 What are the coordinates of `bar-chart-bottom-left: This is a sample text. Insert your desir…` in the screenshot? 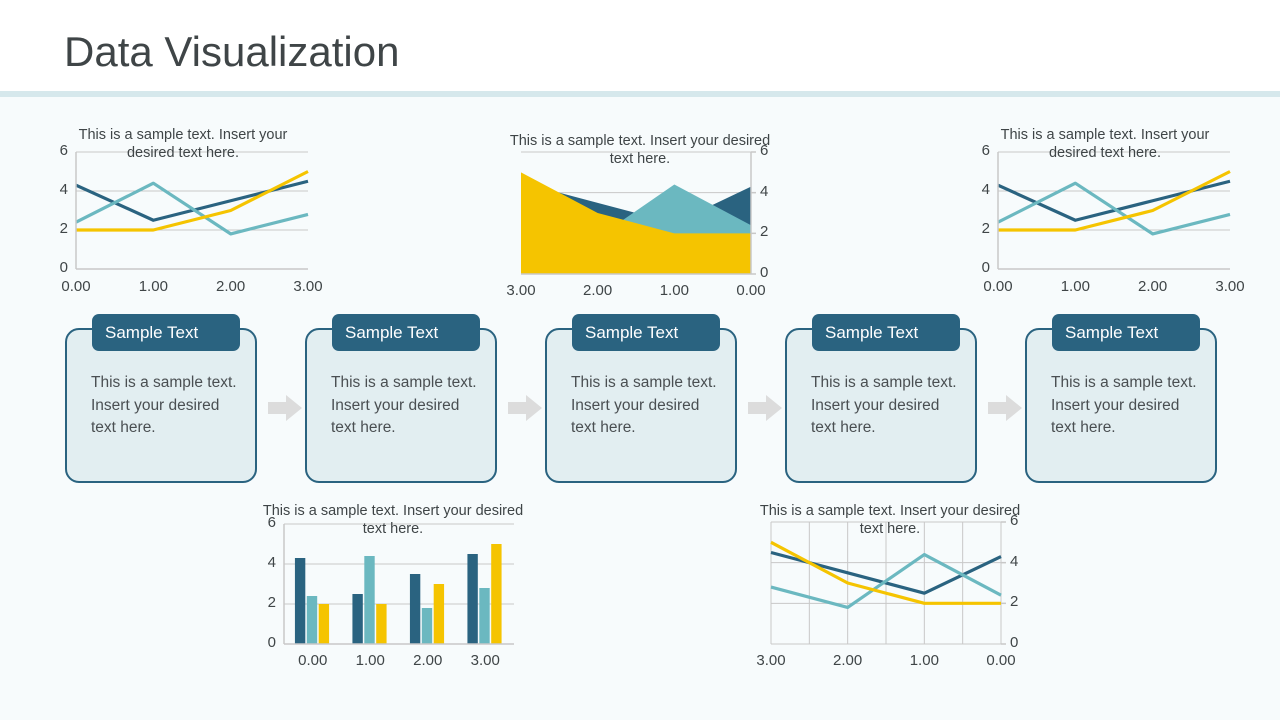 It's located at (393, 592).